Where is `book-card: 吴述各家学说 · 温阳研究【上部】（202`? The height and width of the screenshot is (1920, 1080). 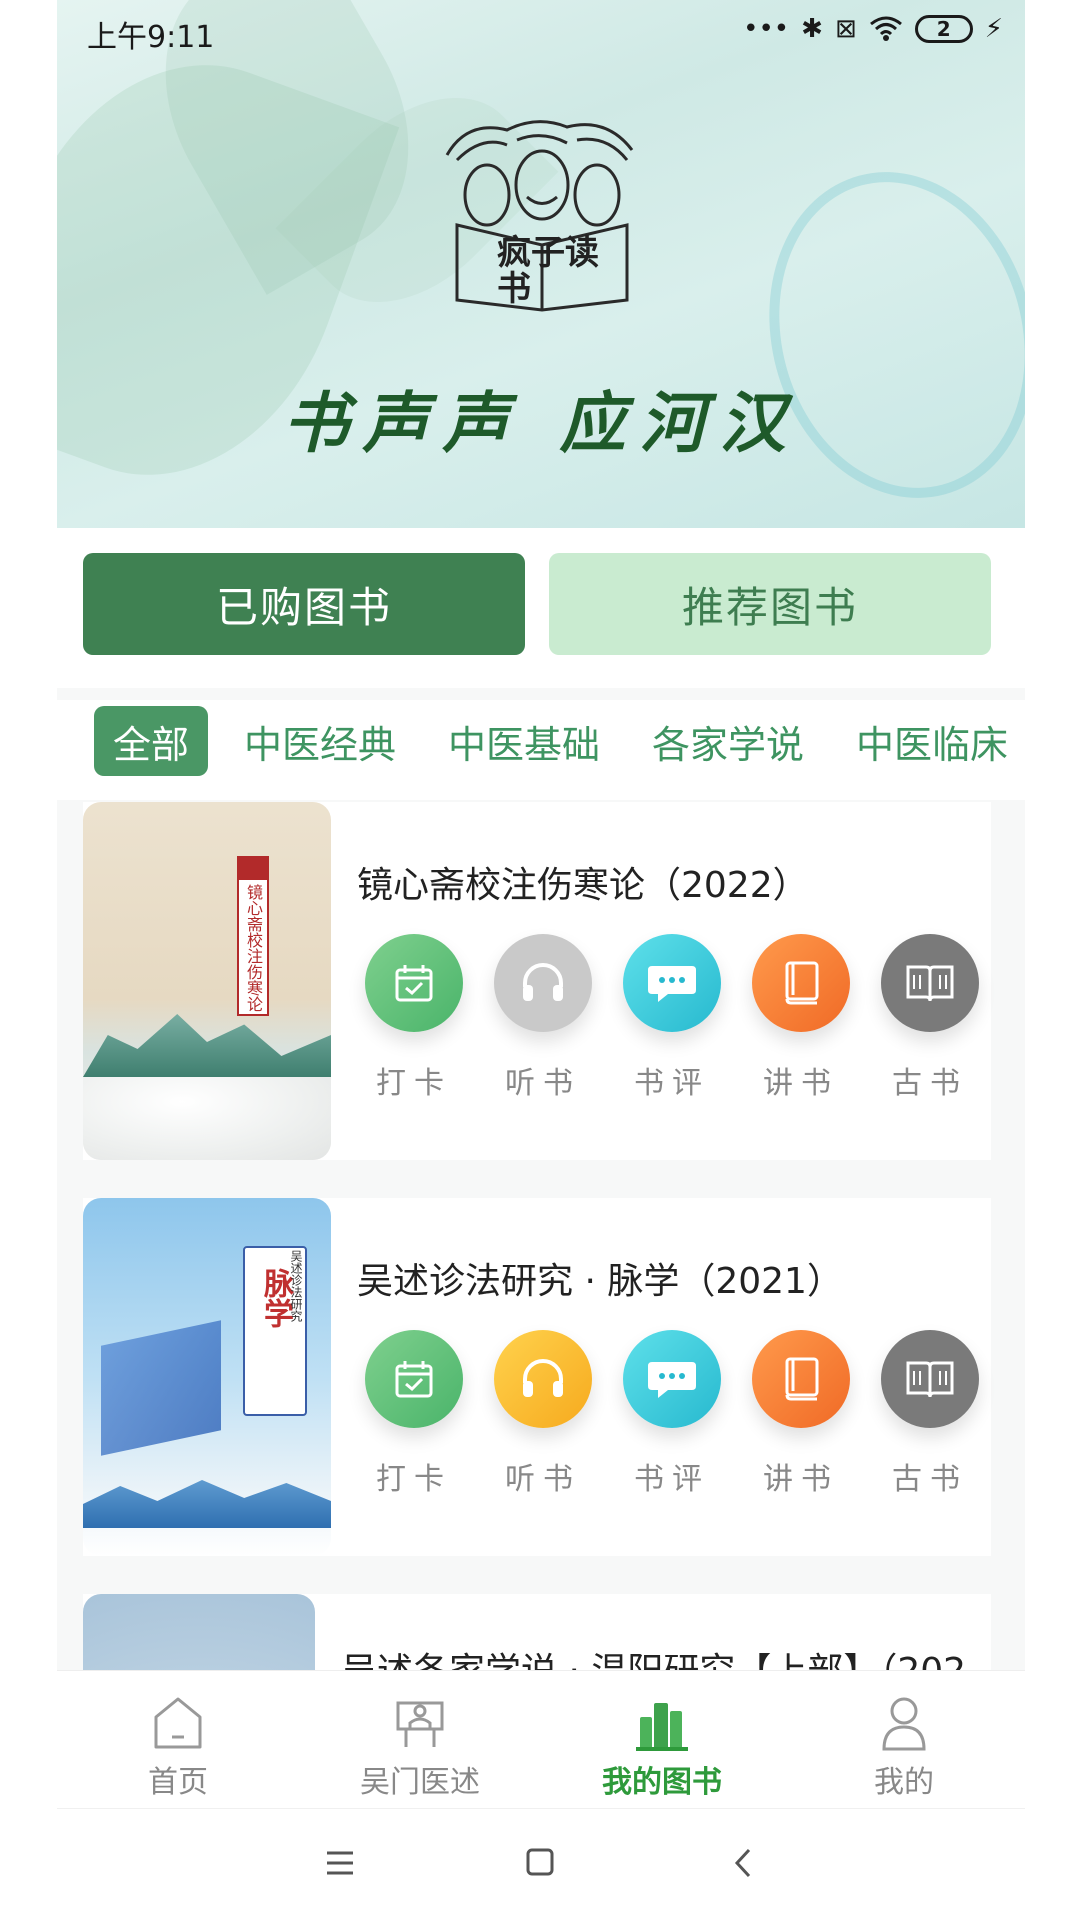
book-card: 吴述各家学说 · 温阳研究【上部】（202 is located at coordinates (537, 1634).